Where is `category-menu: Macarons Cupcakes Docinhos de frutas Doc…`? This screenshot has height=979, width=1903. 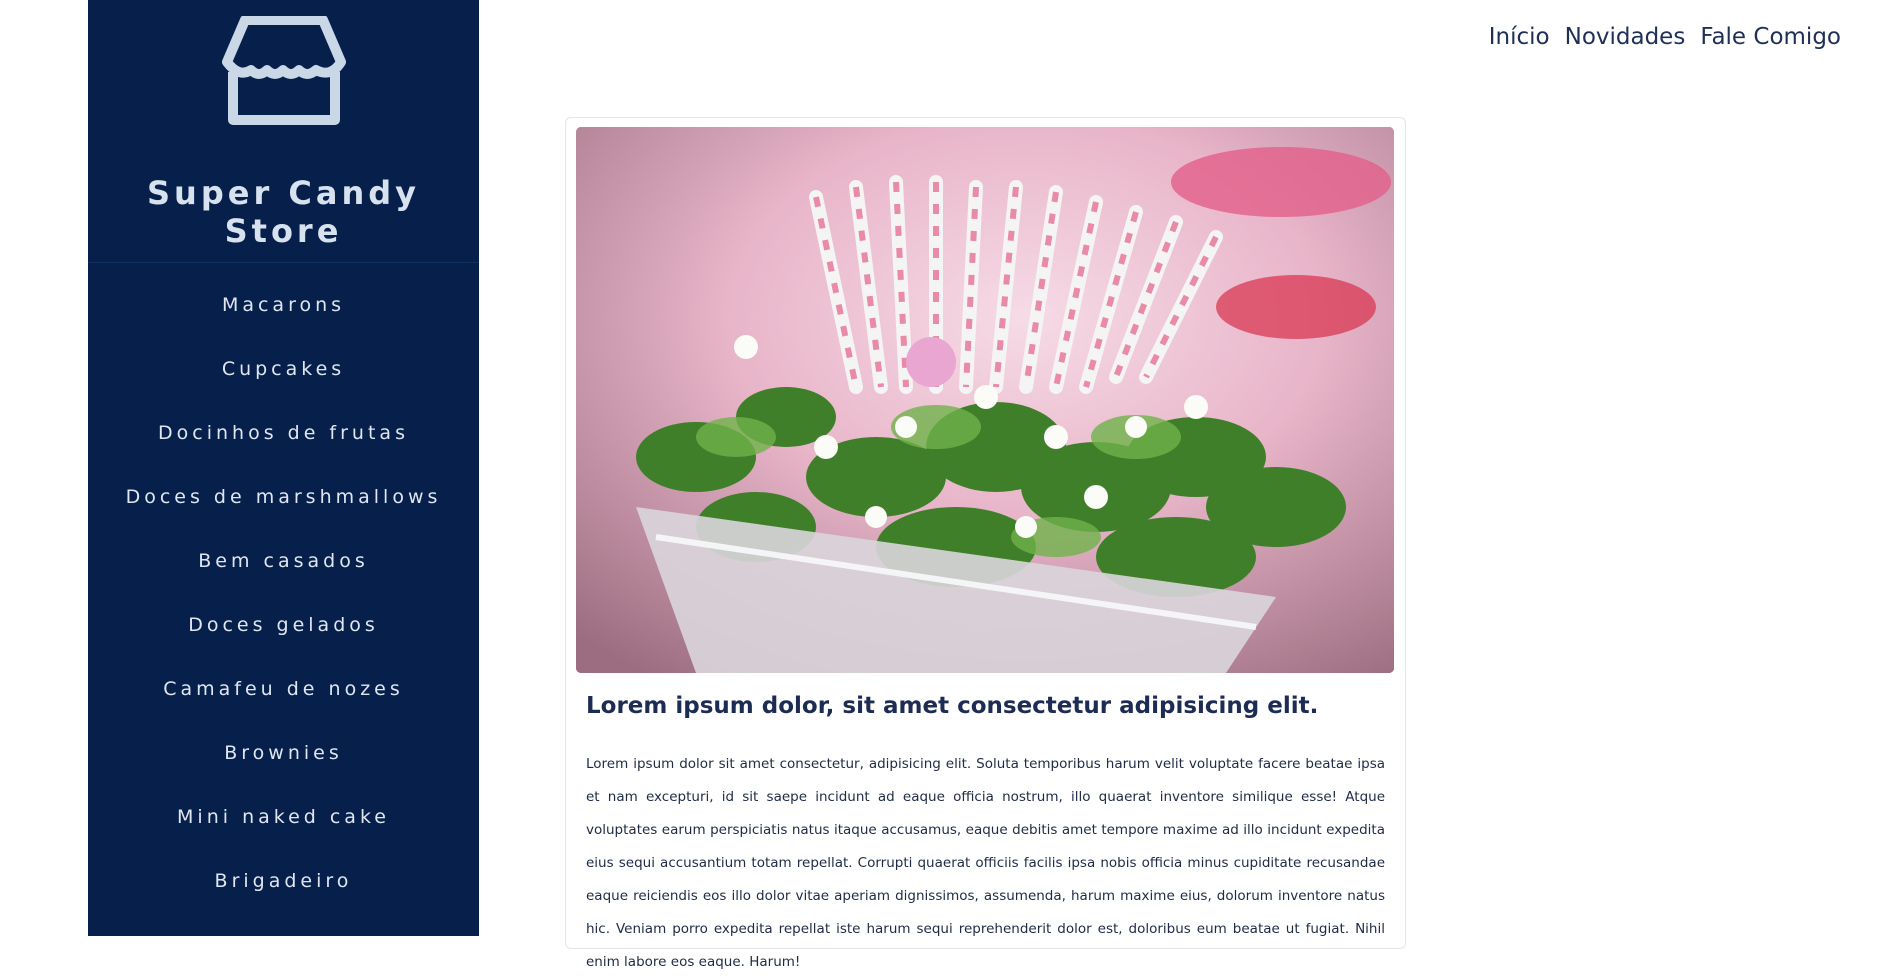 category-menu: Macarons Cupcakes Docinhos de frutas Doc… is located at coordinates (283, 582).